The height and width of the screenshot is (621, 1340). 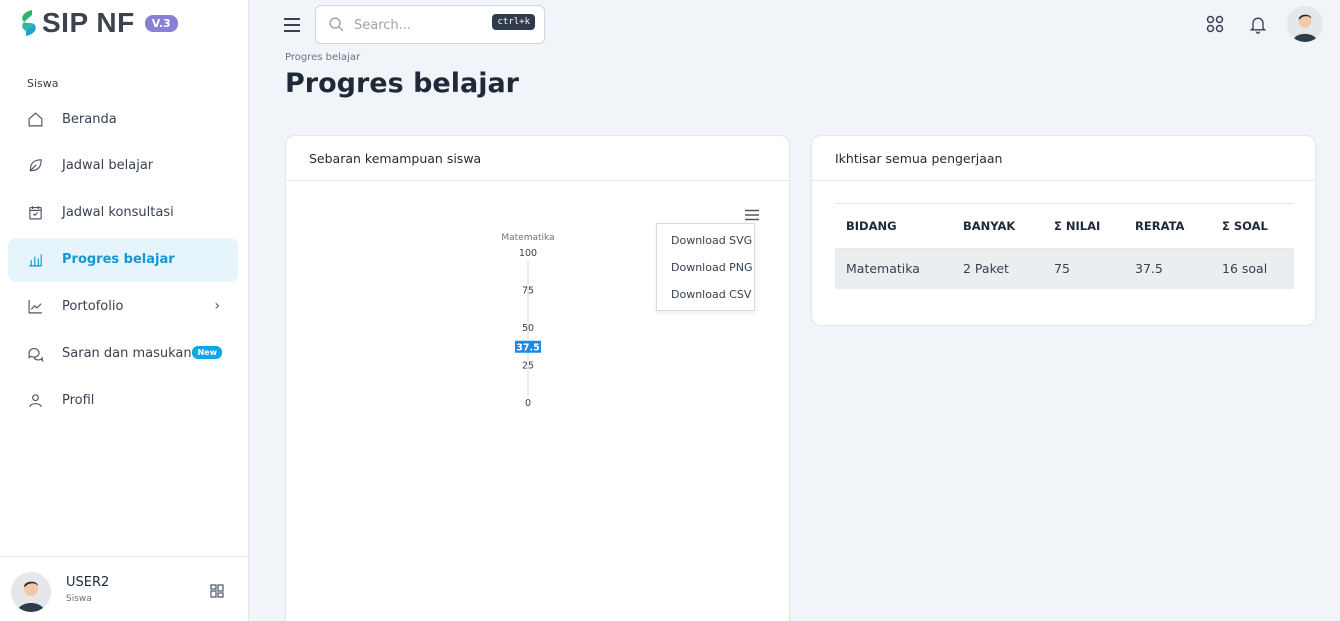 I want to click on switch-layout-icon, so click(x=217, y=591).